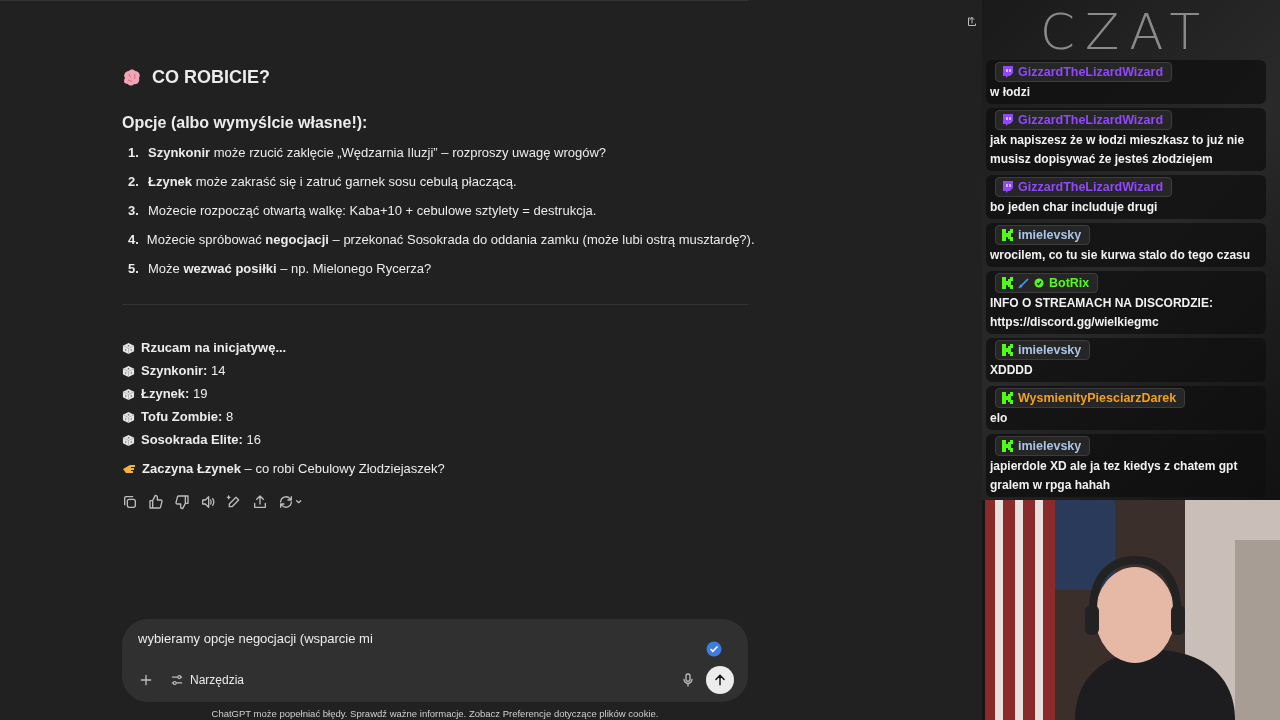 The image size is (1280, 720). What do you see at coordinates (1118, 150) in the screenshot?
I see `message-text: jak napiszesz że w łodzi mieszkasz to już nie musisz dopisywać że jesteś złodziejem` at bounding box center [1118, 150].